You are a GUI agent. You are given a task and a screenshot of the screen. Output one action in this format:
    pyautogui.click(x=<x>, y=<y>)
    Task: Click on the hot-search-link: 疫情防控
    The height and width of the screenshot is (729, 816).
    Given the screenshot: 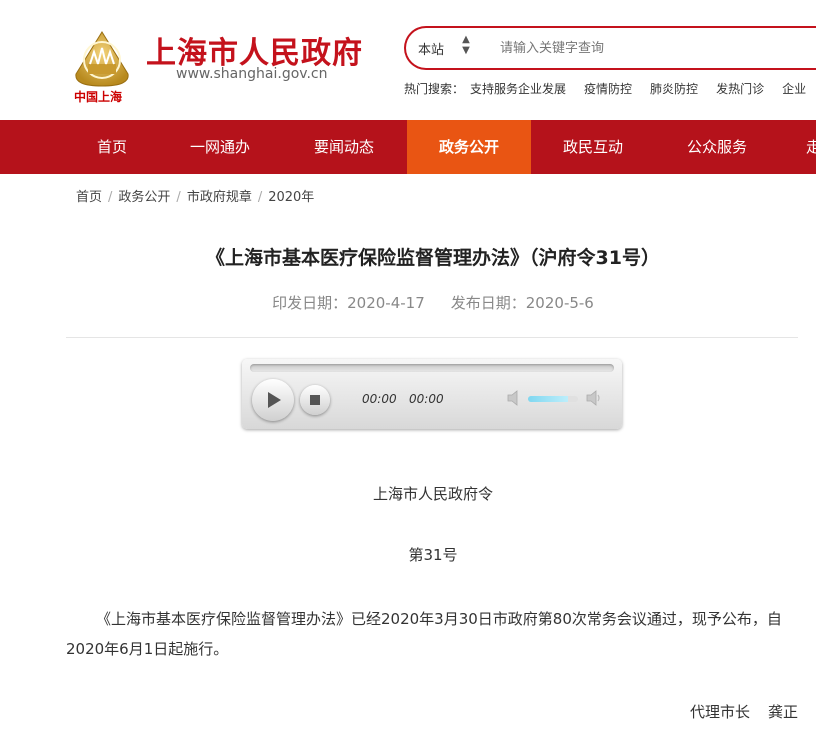 What is the action you would take?
    pyautogui.click(x=608, y=89)
    